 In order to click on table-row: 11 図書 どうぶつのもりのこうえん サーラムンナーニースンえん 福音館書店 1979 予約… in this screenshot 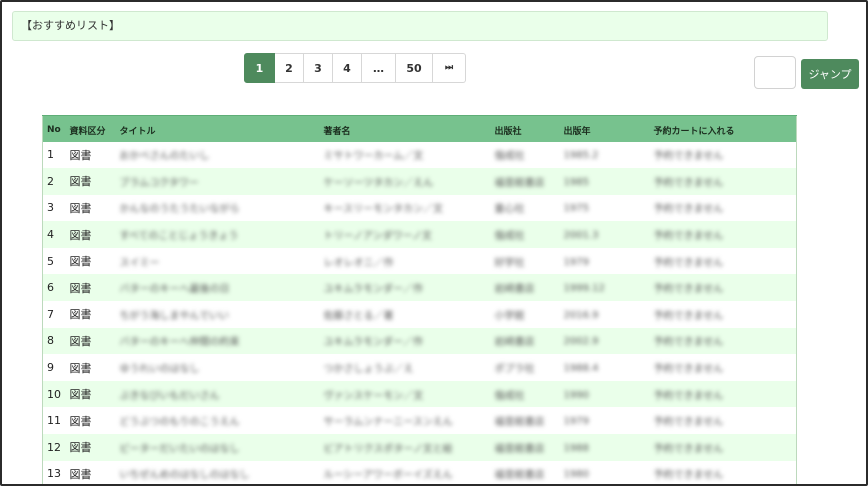, I will do `click(419, 421)`.